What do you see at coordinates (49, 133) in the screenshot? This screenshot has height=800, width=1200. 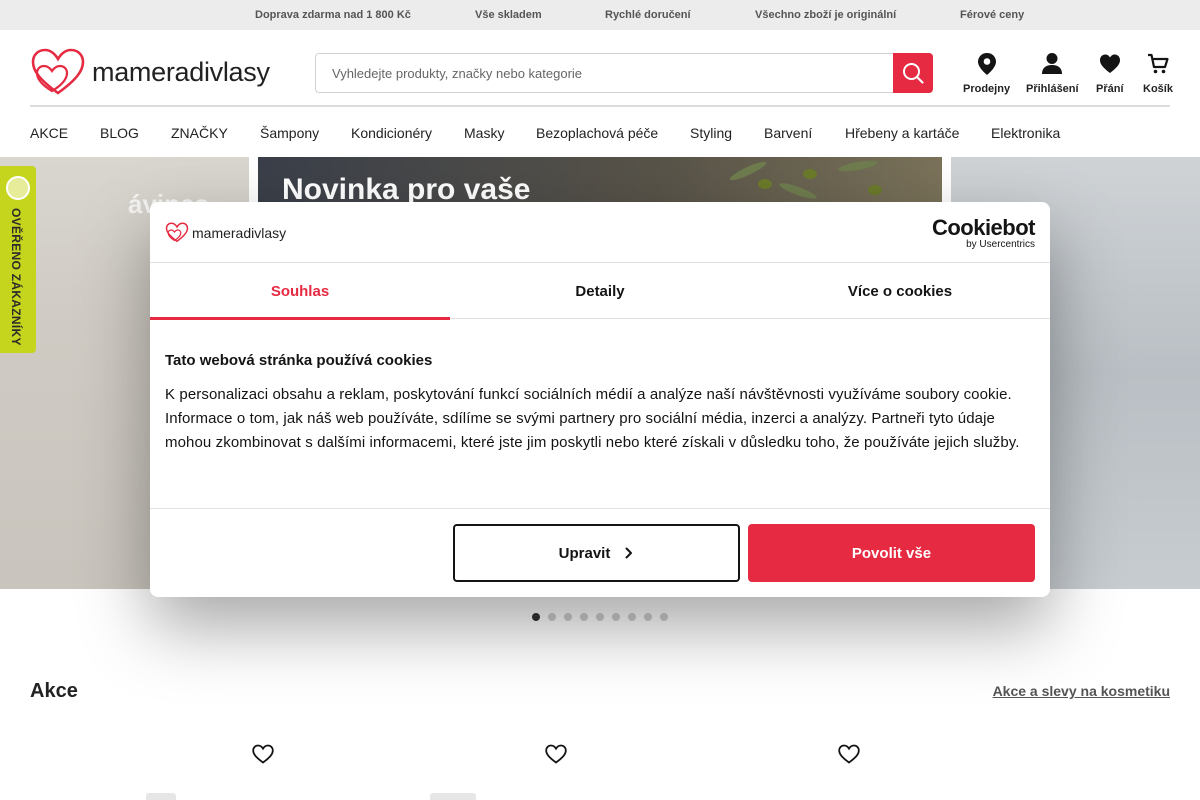 I see `nav-item-akce: AKCE` at bounding box center [49, 133].